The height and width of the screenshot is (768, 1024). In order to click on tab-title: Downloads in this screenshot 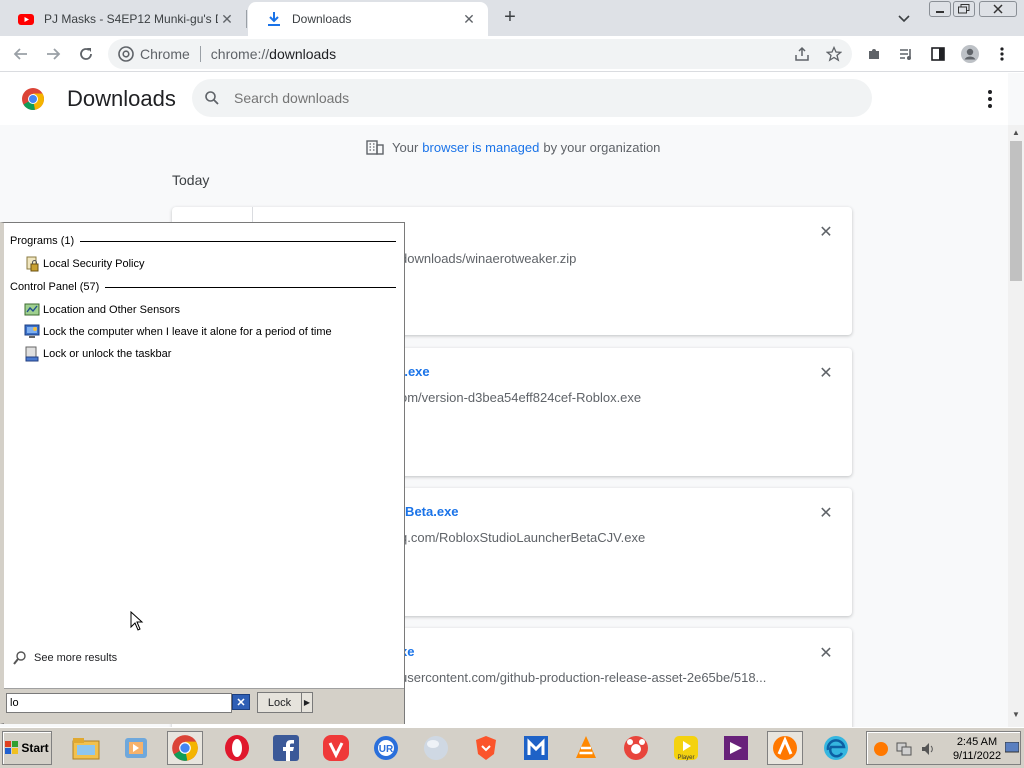, I will do `click(322, 19)`.